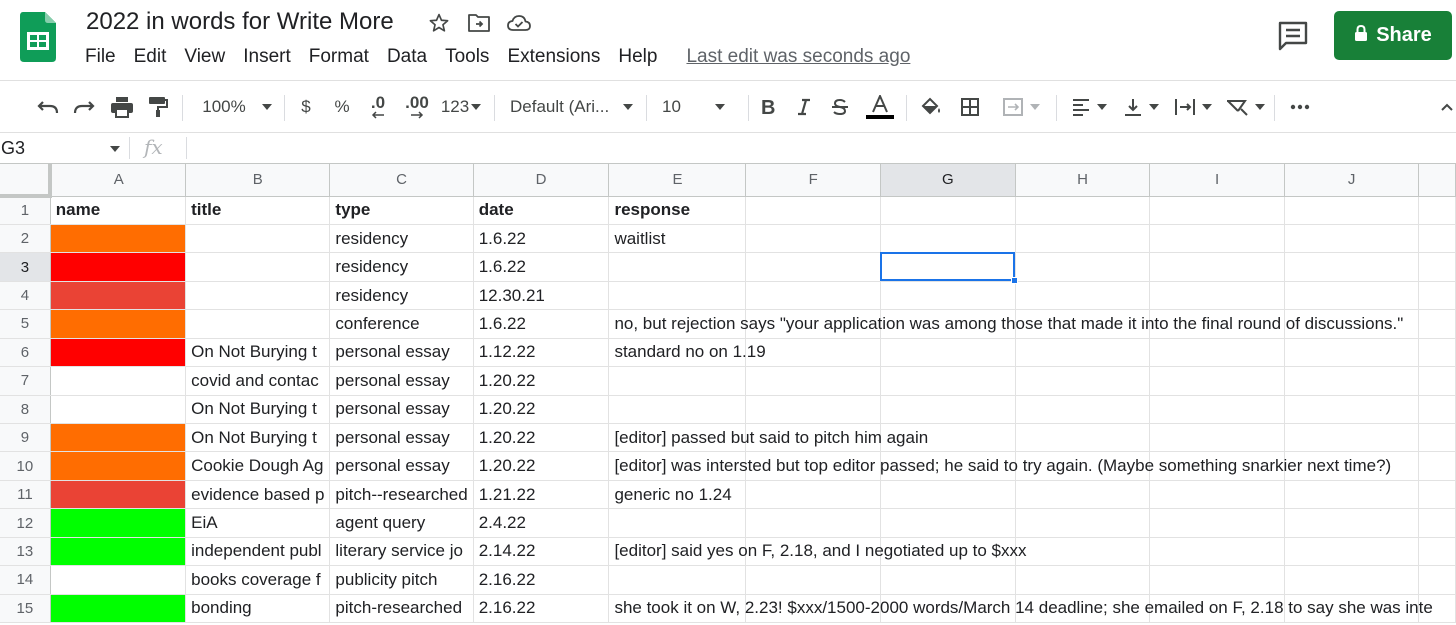 The height and width of the screenshot is (625, 1456). Describe the element at coordinates (1083, 180) in the screenshot. I see `column-header-h: H` at that location.